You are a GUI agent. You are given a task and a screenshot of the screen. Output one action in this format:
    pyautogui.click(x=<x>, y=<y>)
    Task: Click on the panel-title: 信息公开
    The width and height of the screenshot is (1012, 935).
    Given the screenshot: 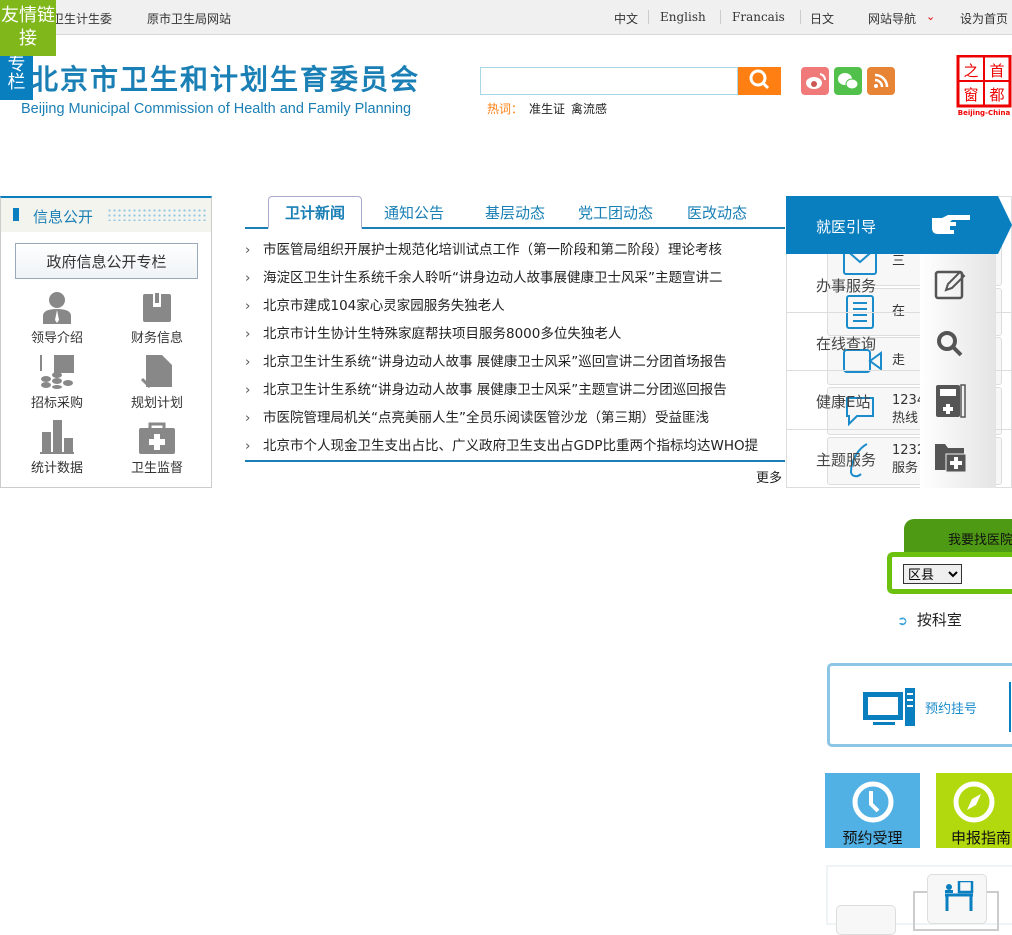 What is the action you would take?
    pyautogui.click(x=63, y=217)
    